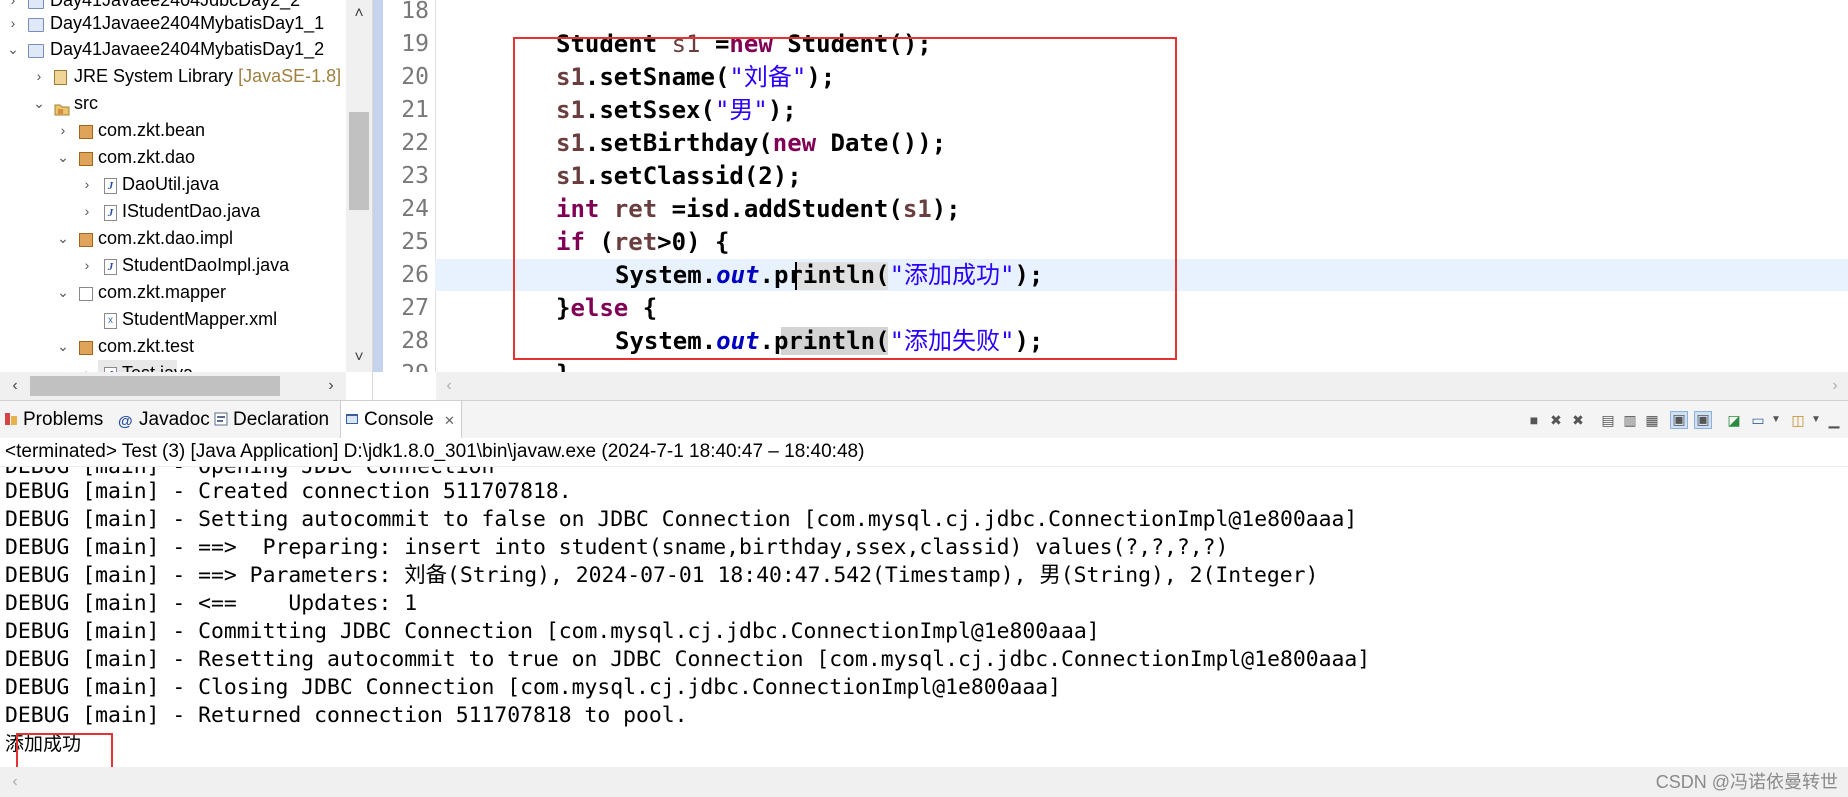 Image resolution: width=1848 pixels, height=797 pixels. I want to click on code-token-text: }, so click(563, 366).